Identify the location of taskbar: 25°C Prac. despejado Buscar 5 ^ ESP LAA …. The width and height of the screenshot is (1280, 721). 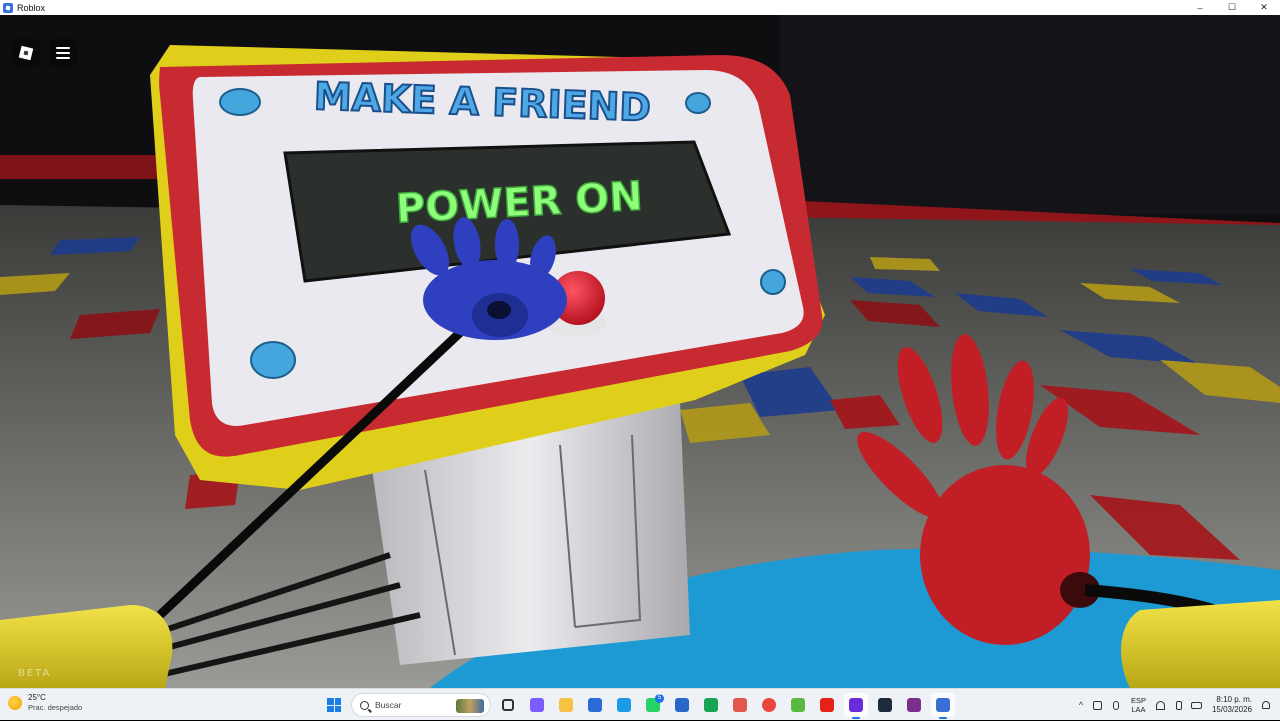
(640, 704).